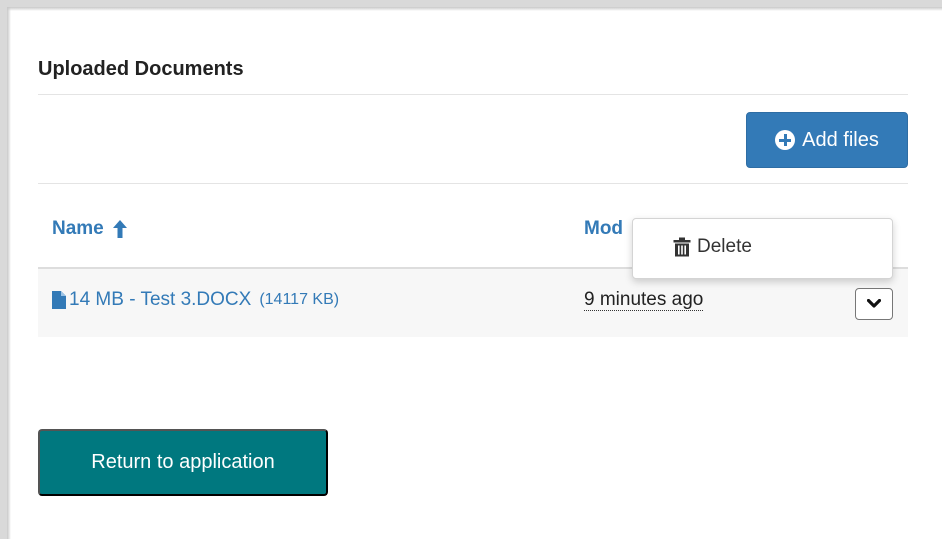  I want to click on delete-label: Delete, so click(724, 246).